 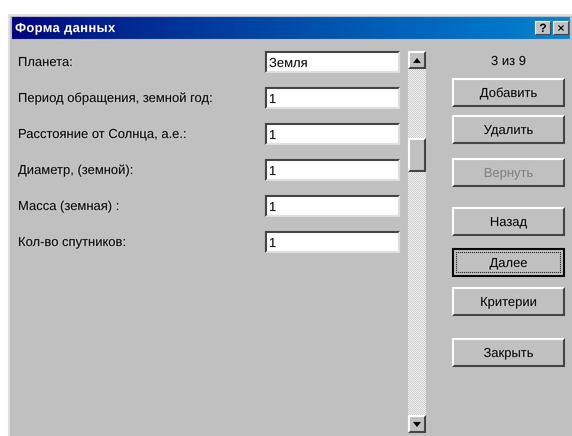 I want to click on up-arrow-icon, so click(x=417, y=60).